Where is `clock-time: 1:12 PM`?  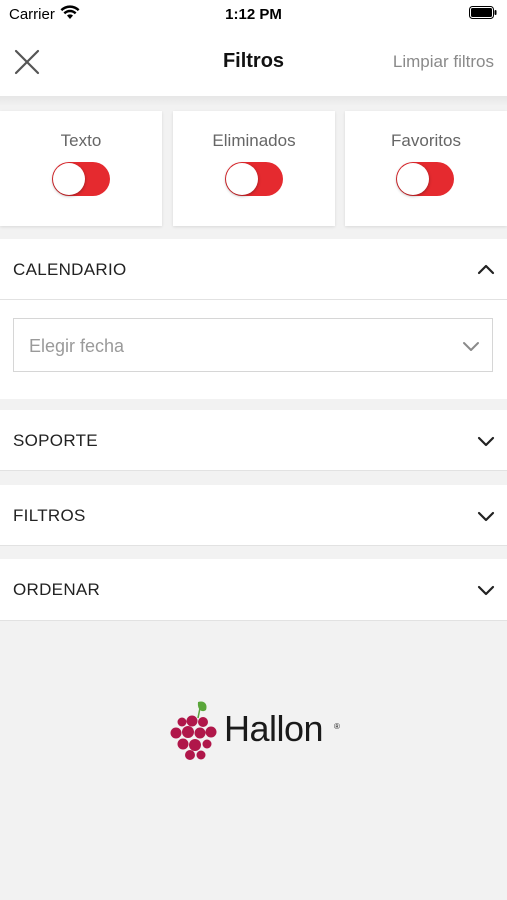 clock-time: 1:12 PM is located at coordinates (253, 14).